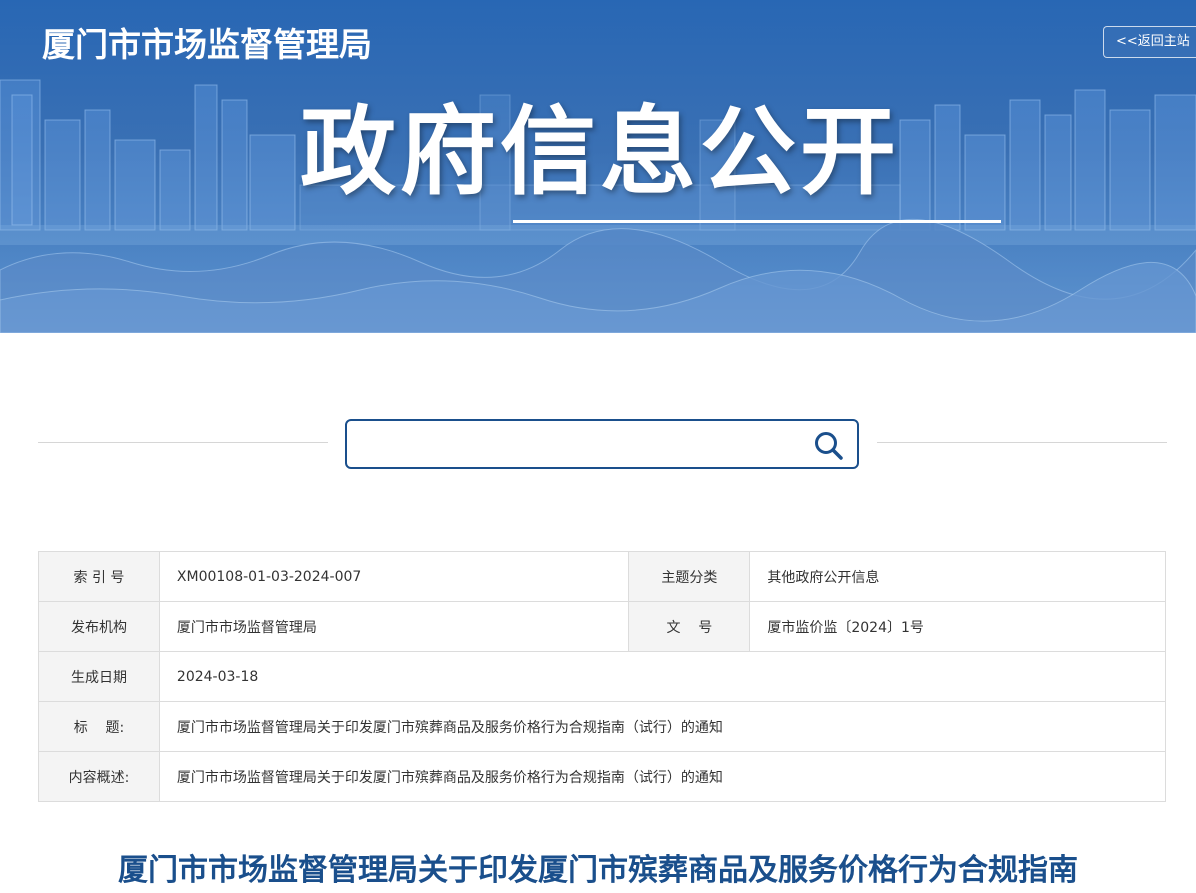  I want to click on date-label: 生成日期, so click(99, 676).